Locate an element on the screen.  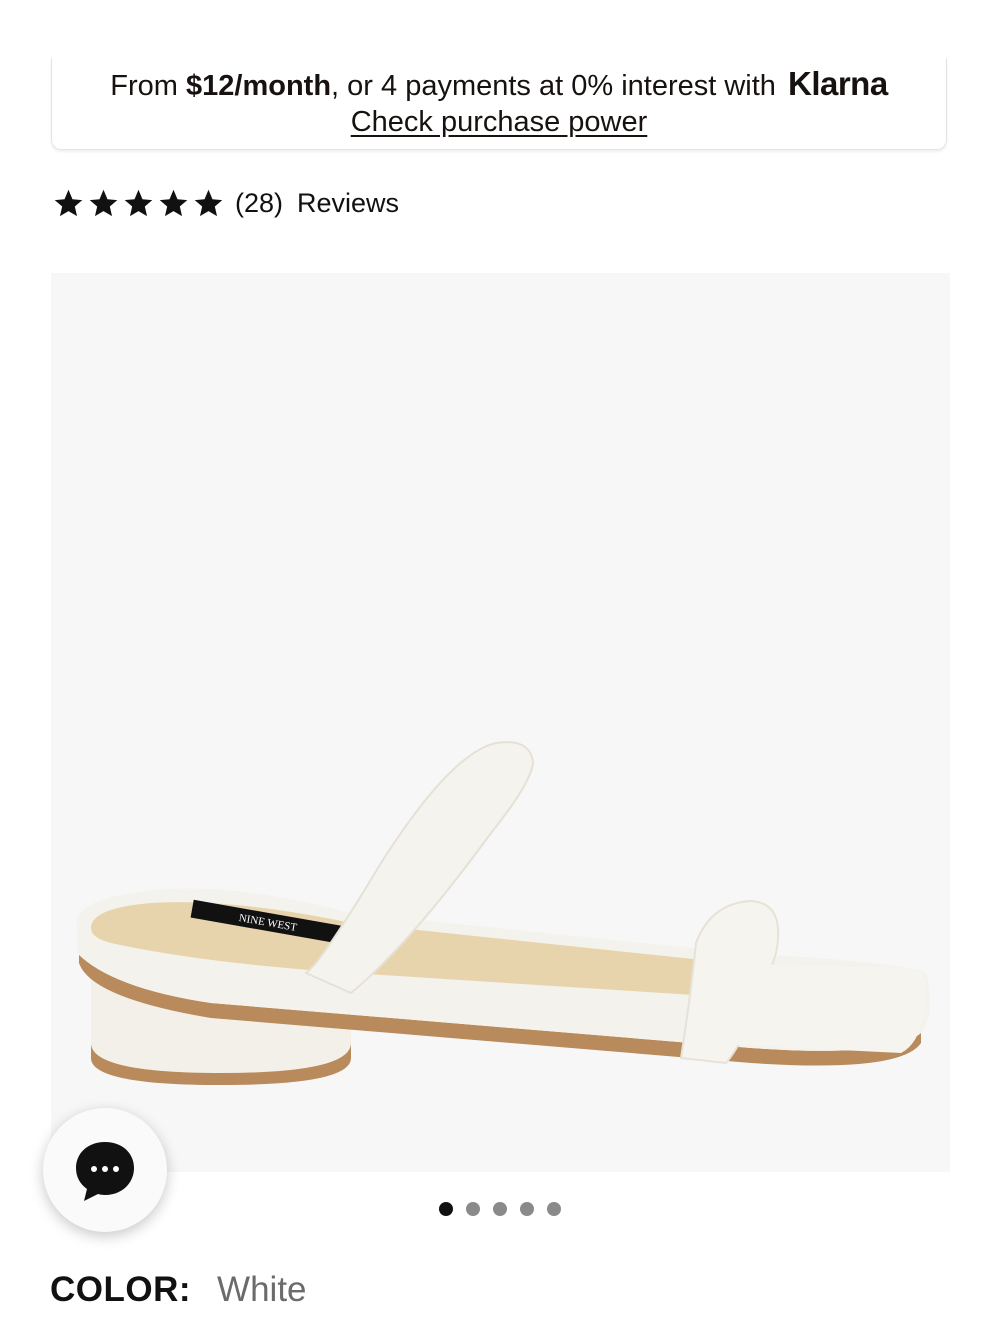
color-value: White is located at coordinates (262, 1289).